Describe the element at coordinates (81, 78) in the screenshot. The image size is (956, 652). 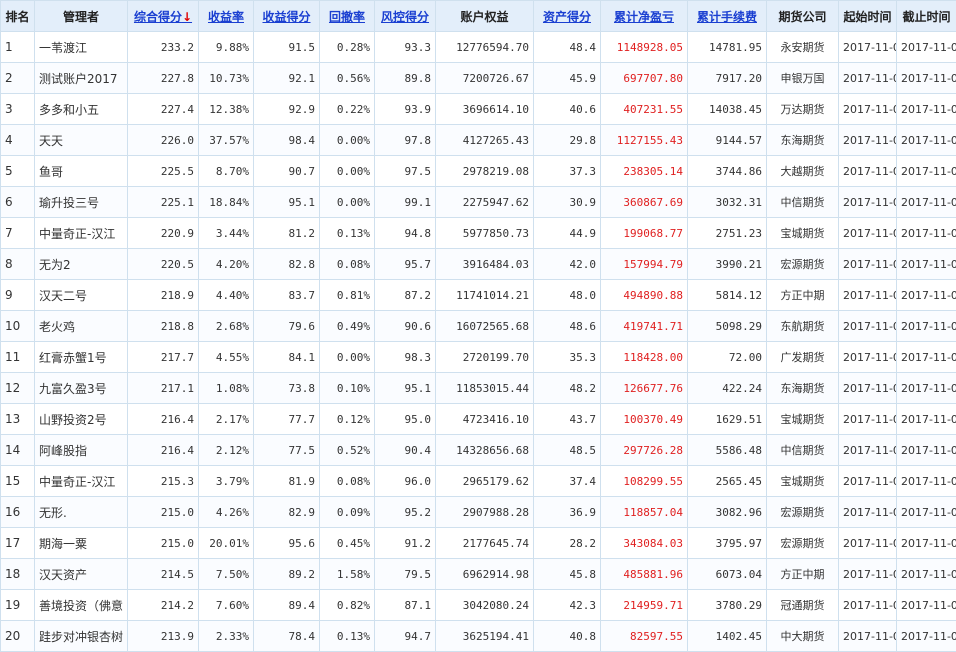
I see `cell-manager: 测试账户2017` at that location.